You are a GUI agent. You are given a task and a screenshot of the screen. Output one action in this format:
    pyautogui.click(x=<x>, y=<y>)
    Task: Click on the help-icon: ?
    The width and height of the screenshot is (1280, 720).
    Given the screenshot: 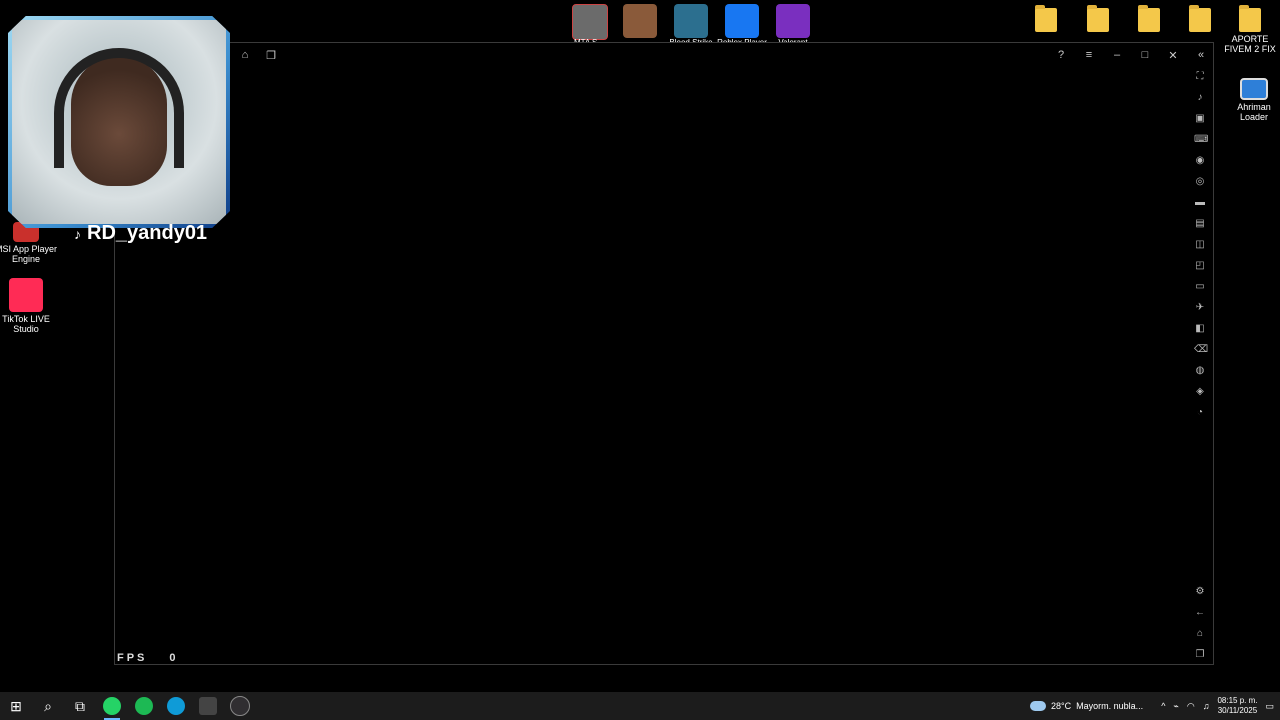 What is the action you would take?
    pyautogui.click(x=1061, y=55)
    